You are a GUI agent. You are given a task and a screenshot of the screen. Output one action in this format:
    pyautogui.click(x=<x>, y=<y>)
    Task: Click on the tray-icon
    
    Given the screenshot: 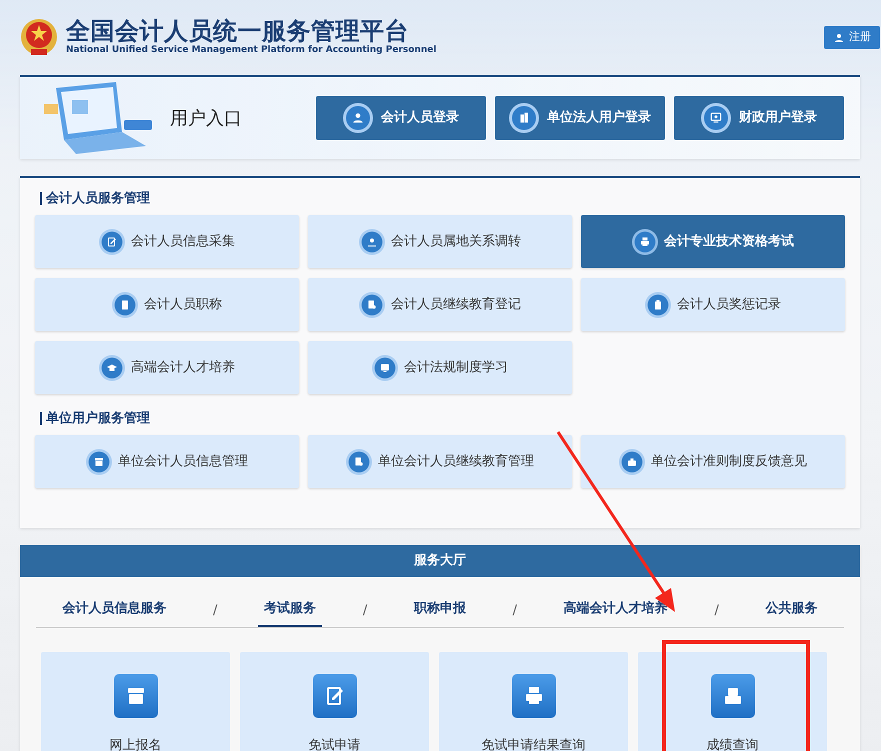 What is the action you would take?
    pyautogui.click(x=732, y=696)
    